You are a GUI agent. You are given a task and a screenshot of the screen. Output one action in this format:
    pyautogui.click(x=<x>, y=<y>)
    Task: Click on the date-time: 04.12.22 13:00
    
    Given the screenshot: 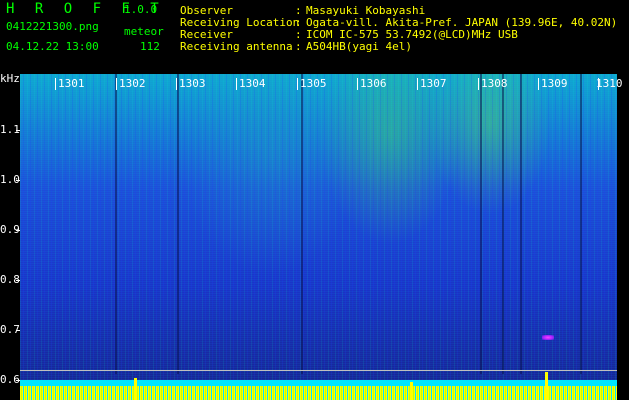 What is the action you would take?
    pyautogui.click(x=52, y=46)
    